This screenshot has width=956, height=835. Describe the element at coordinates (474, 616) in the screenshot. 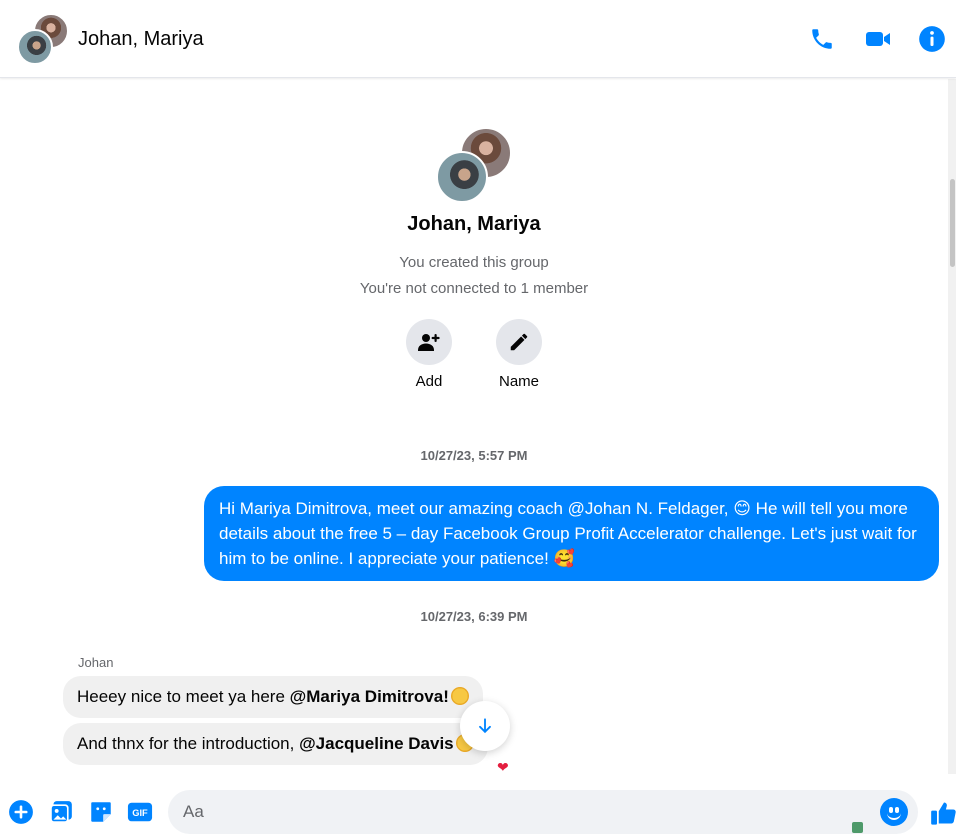

I see `timestamp: 10/27/23, 6:39 PM` at that location.